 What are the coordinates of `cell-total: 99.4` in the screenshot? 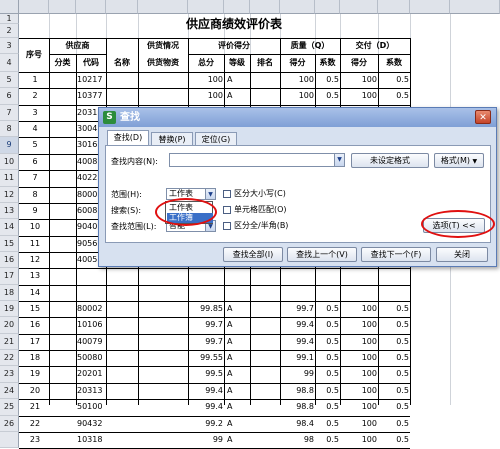 It's located at (206, 407).